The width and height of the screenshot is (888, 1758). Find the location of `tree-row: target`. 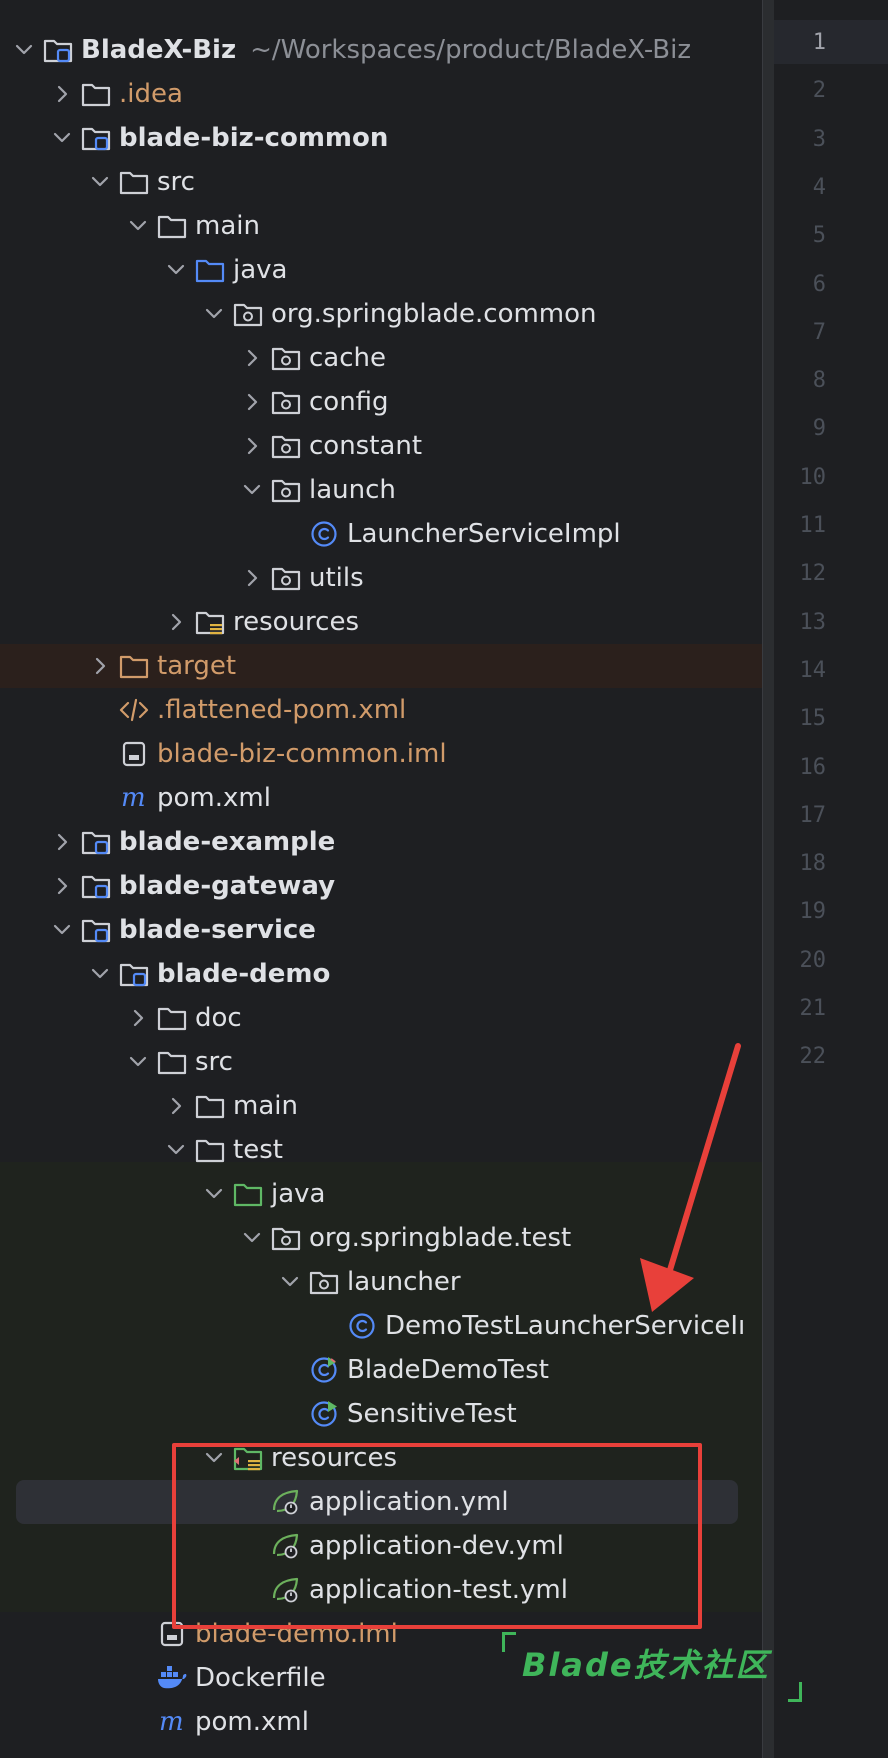

tree-row: target is located at coordinates (381, 666).